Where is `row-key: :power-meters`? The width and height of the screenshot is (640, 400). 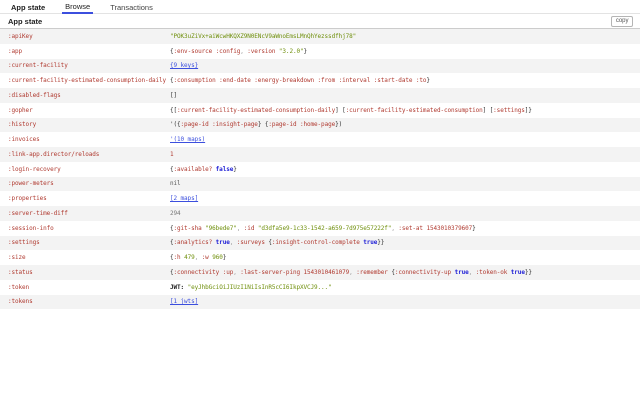
row-key: :power-meters is located at coordinates (31, 184).